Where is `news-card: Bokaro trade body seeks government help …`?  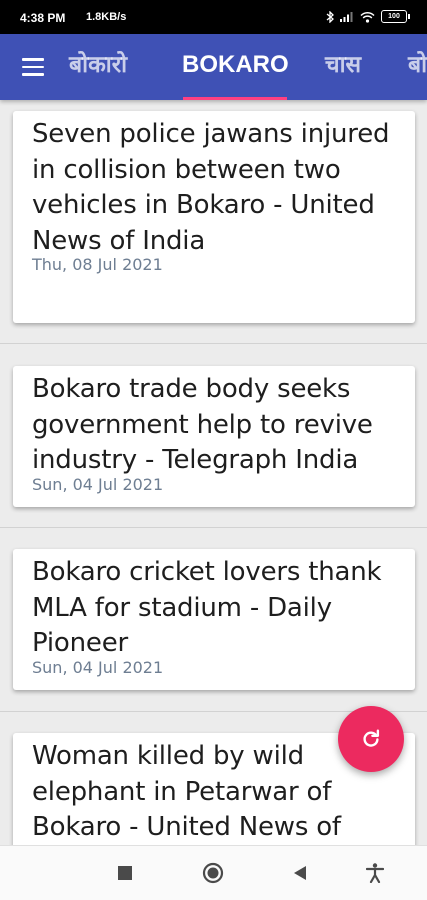
news-card: Bokaro trade body seeks government help … is located at coordinates (214, 436).